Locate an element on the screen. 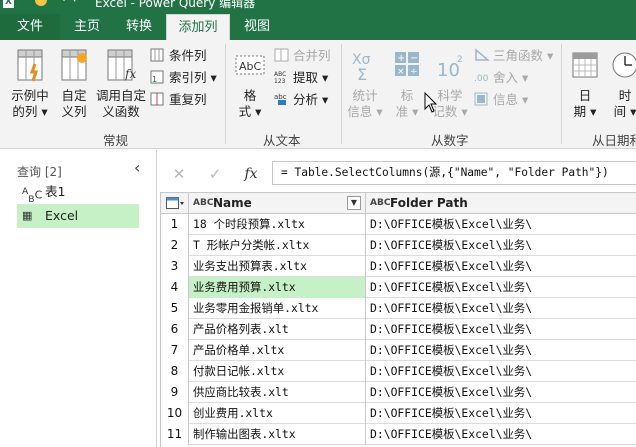  name-cell: 产品价格单.xltx is located at coordinates (277, 350).